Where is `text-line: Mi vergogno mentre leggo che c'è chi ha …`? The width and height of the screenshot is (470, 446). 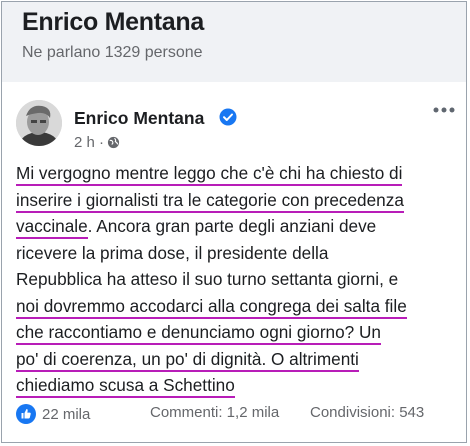
text-line: Mi vergogno mentre leggo che c'è chi ha … is located at coordinates (239, 173).